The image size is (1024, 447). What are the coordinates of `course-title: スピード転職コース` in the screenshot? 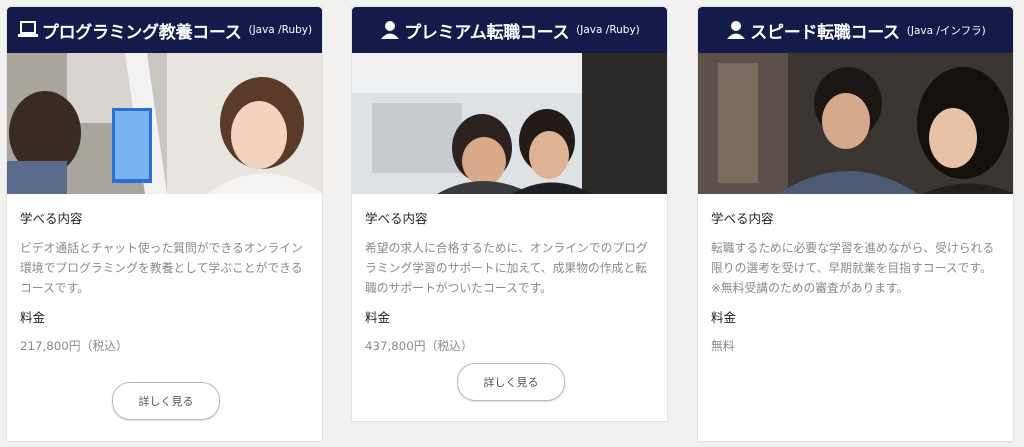 It's located at (825, 32).